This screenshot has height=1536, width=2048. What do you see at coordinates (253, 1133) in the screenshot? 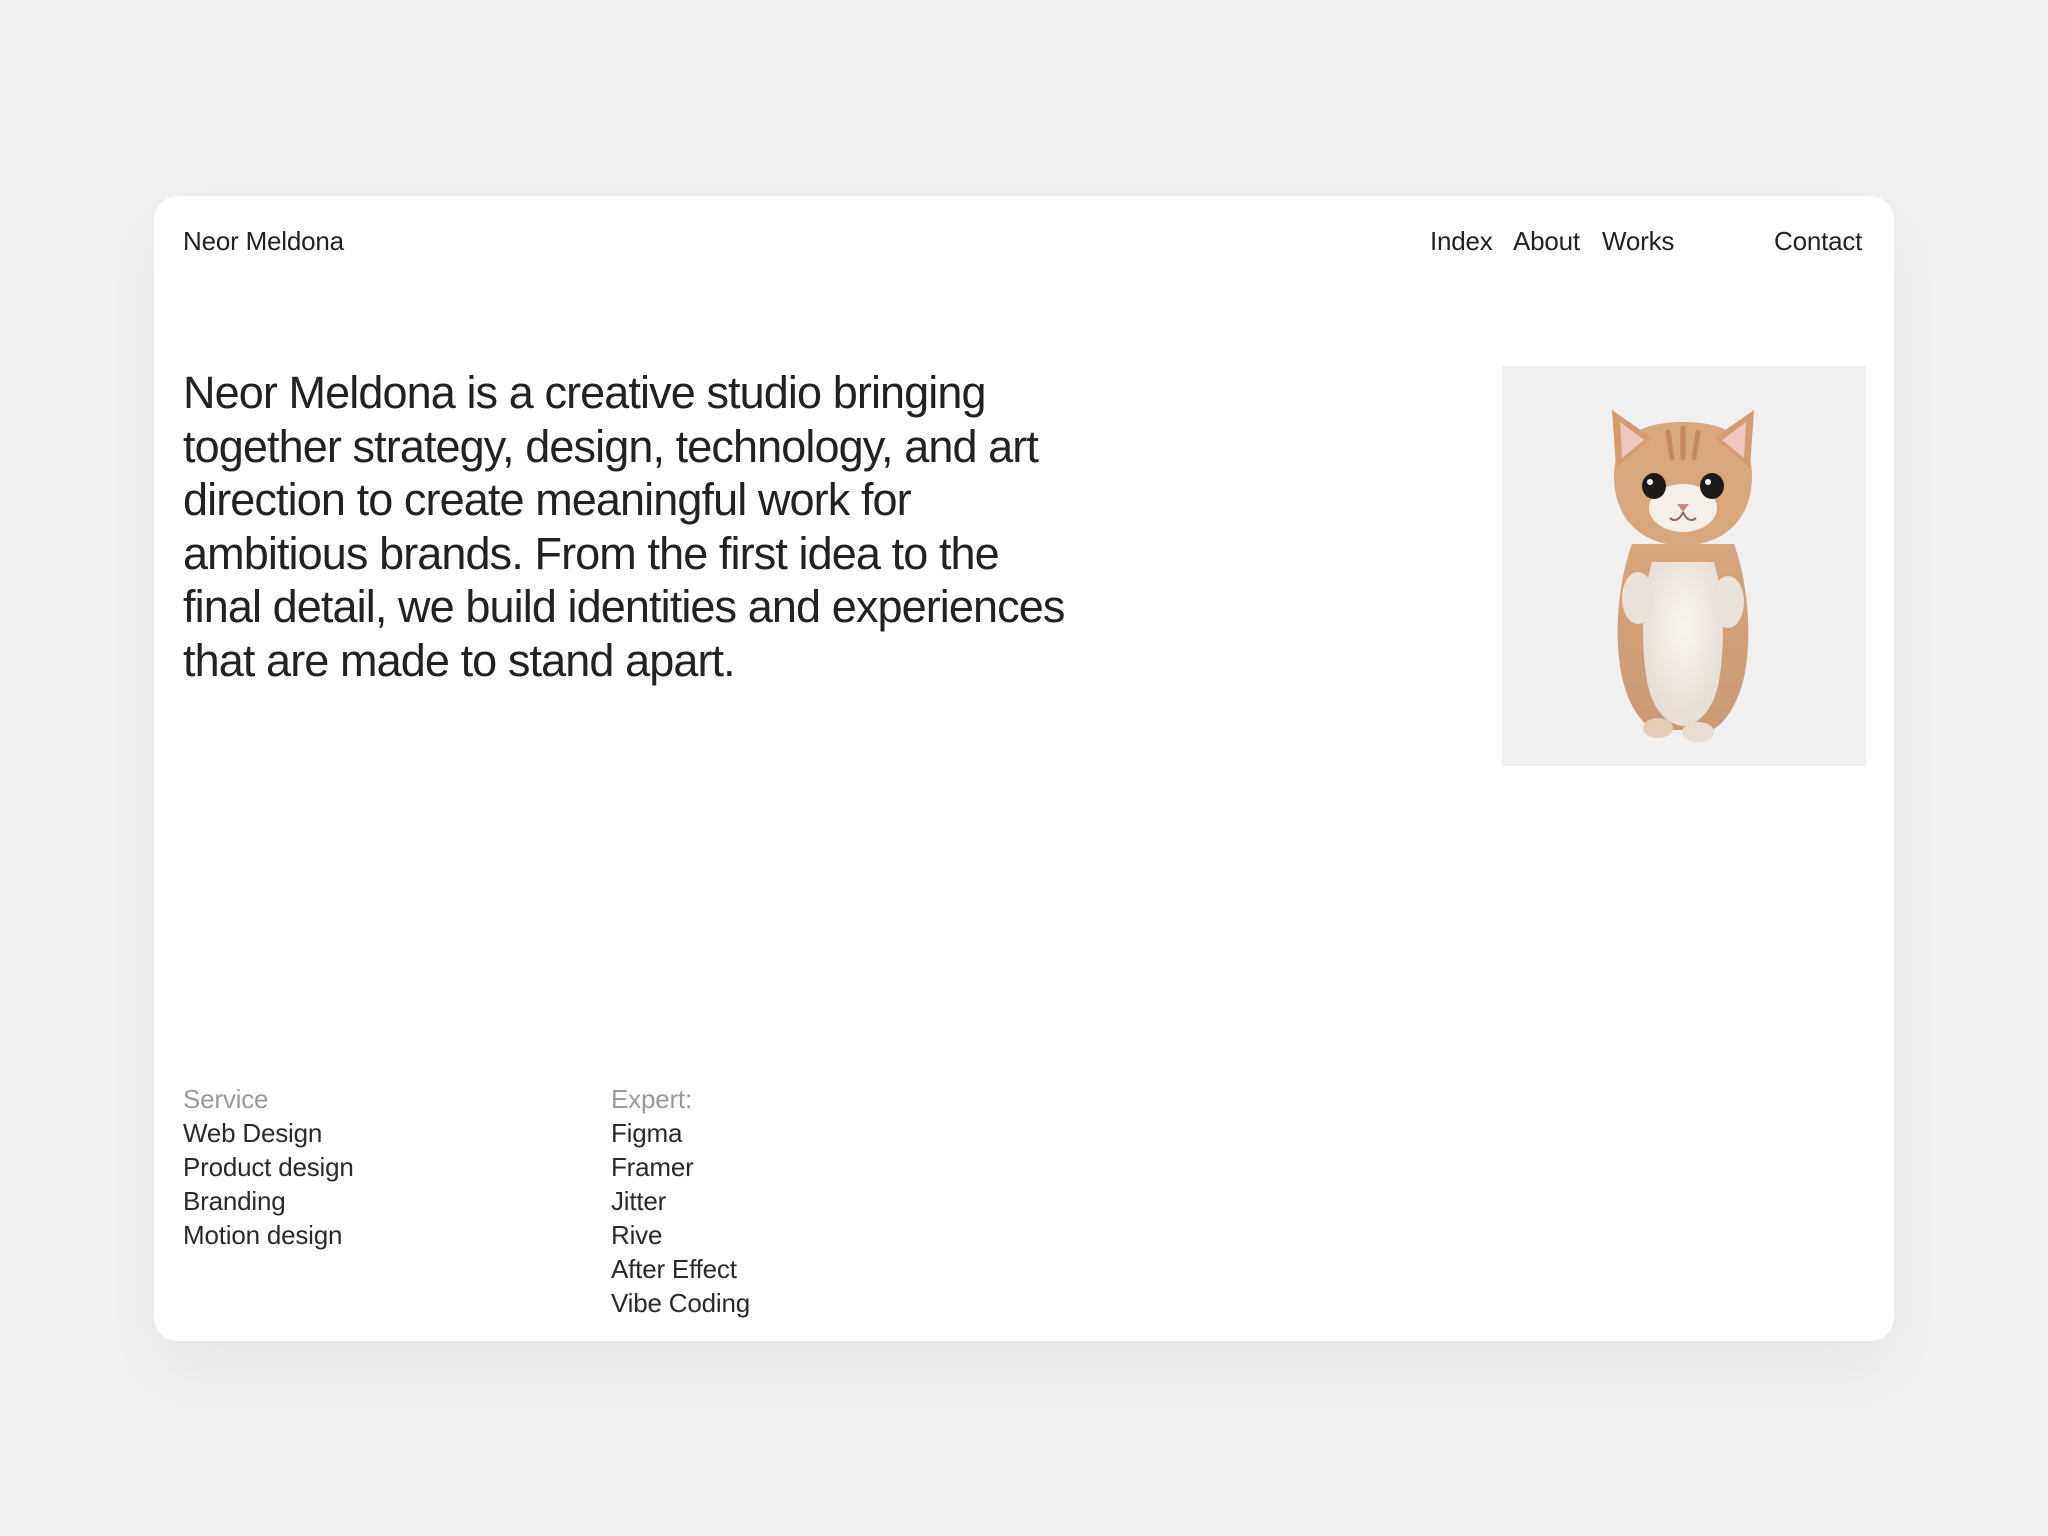
I see `service-item: Web Design` at bounding box center [253, 1133].